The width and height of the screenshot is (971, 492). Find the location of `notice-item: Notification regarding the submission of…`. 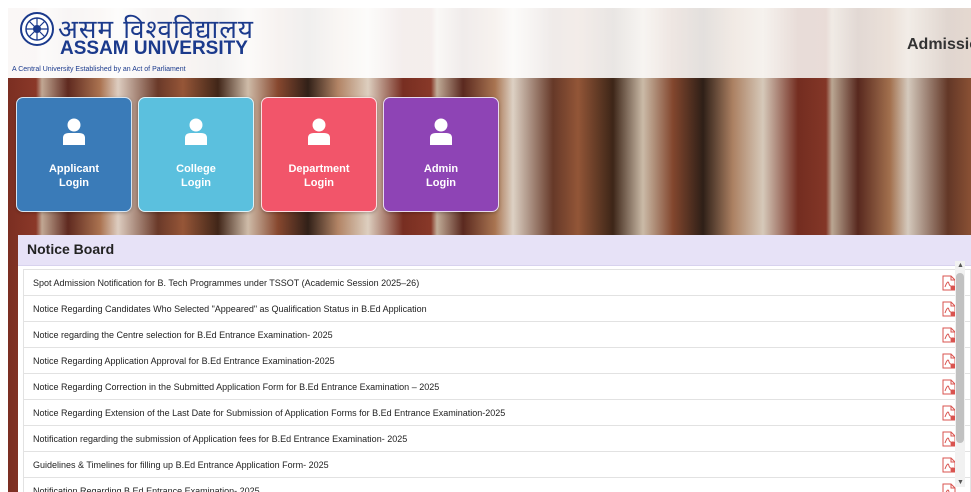

notice-item: Notification regarding the submission of… is located at coordinates (497, 439).